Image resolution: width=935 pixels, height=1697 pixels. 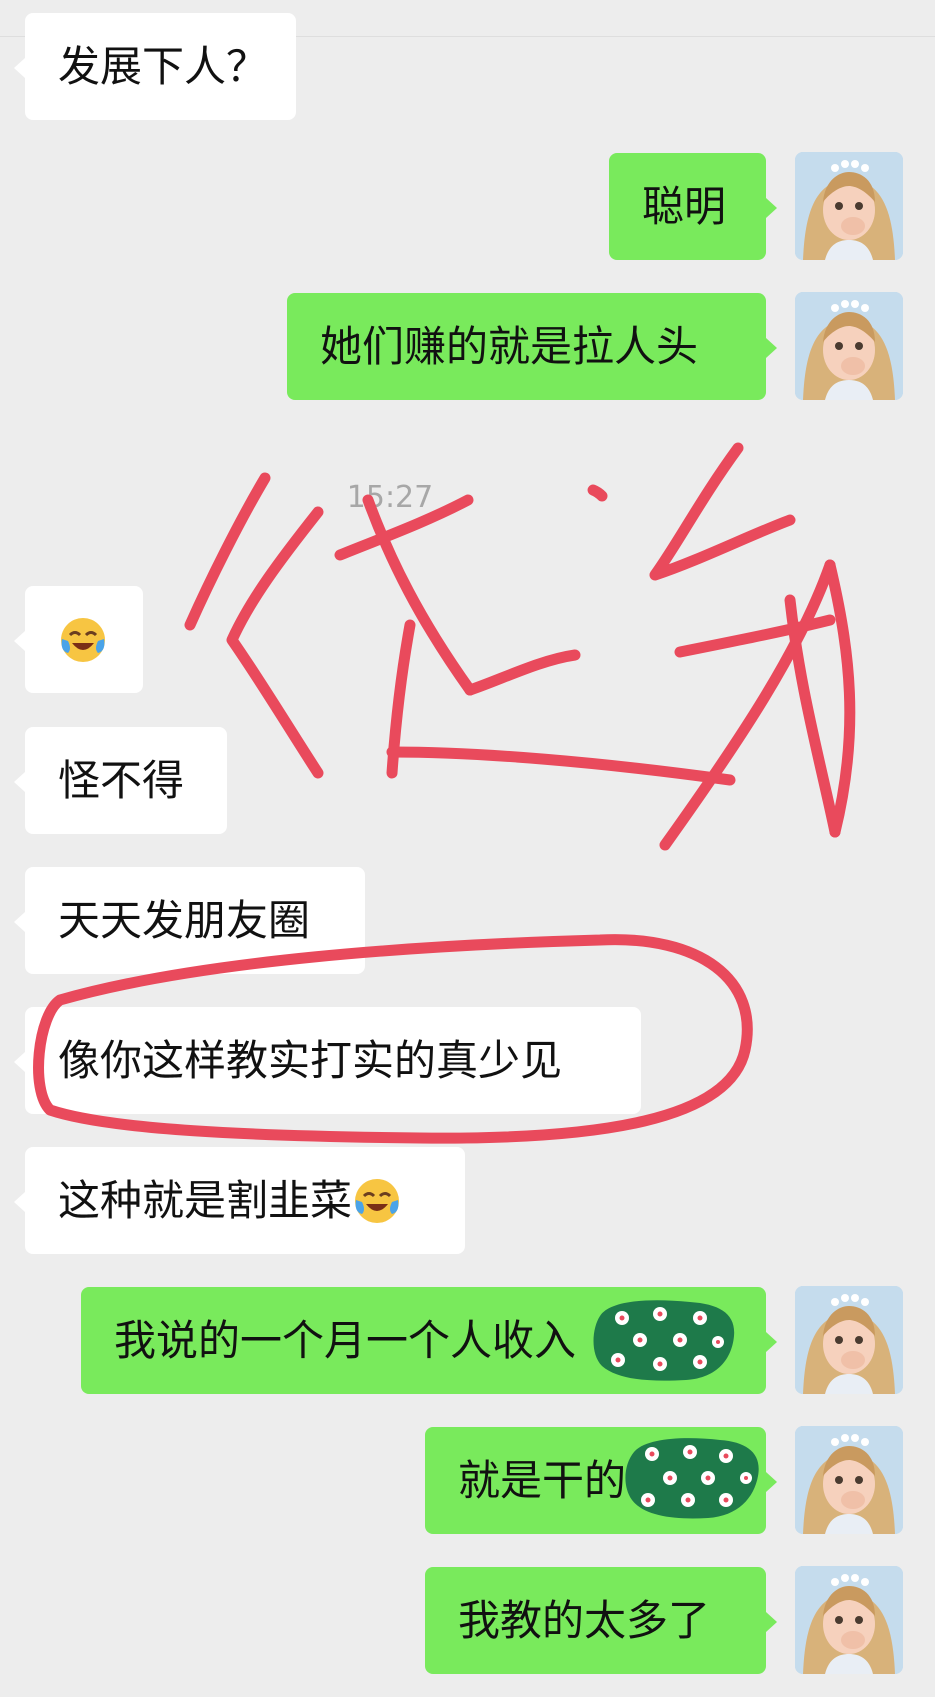 What do you see at coordinates (542, 1480) in the screenshot?
I see `message-text: 就是干的` at bounding box center [542, 1480].